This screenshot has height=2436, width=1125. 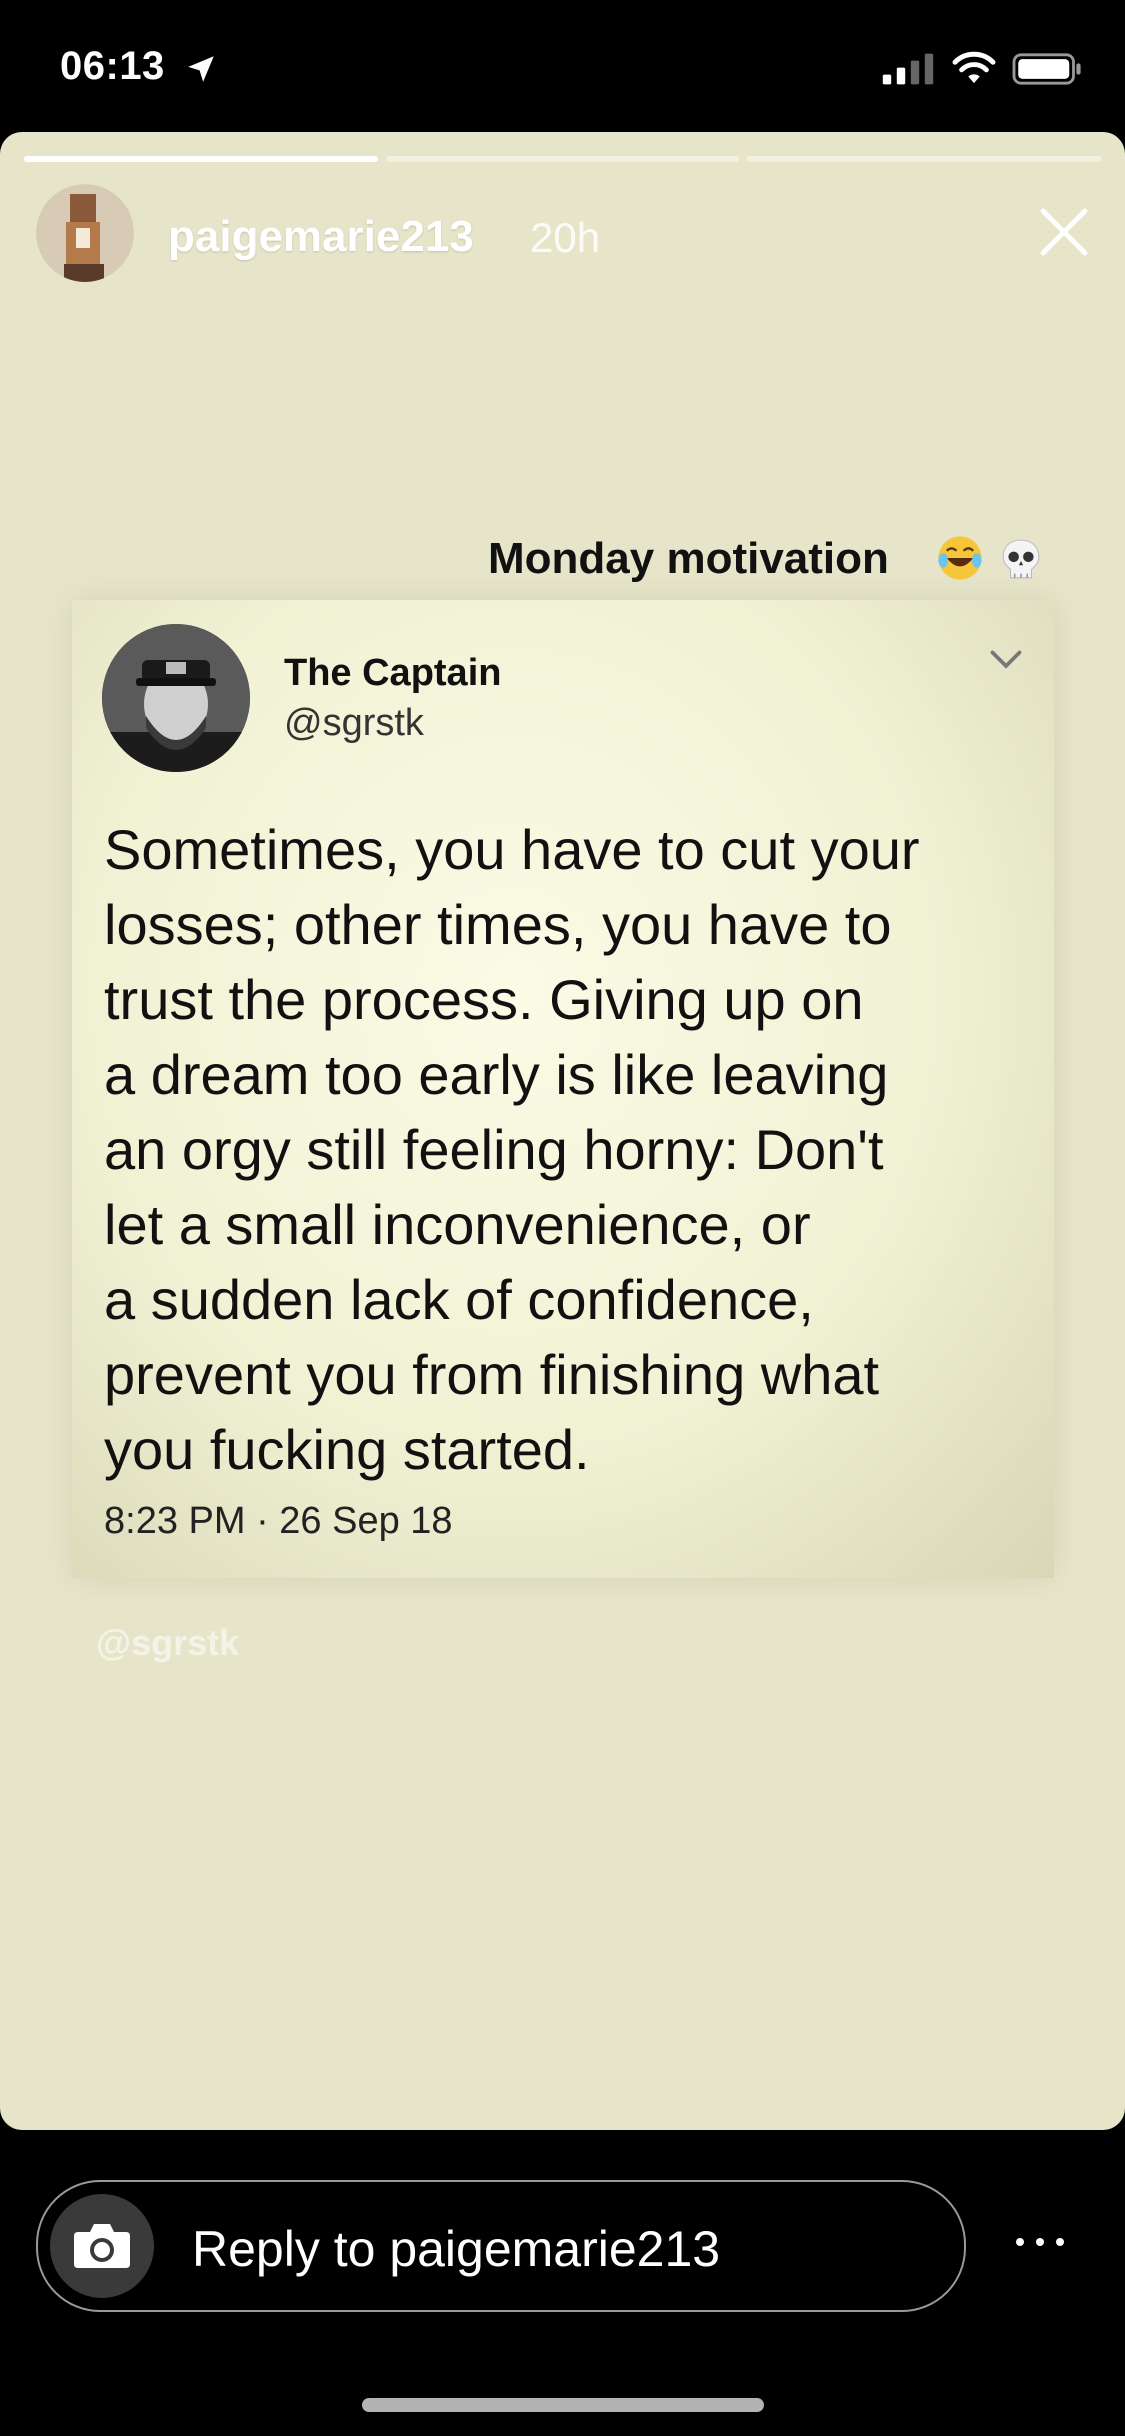 What do you see at coordinates (393, 673) in the screenshot?
I see `tweet-author-name: The Captain` at bounding box center [393, 673].